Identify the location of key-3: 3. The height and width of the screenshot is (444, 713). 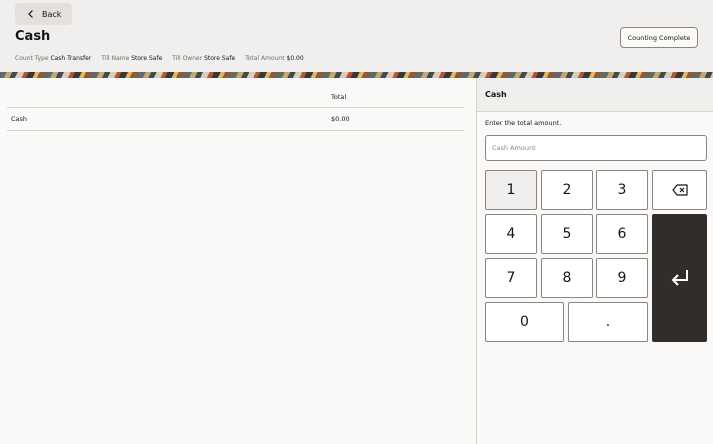
(622, 190).